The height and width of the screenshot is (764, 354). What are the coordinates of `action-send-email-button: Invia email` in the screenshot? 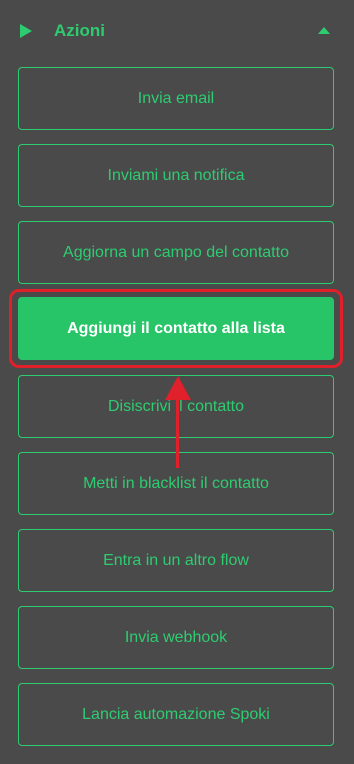 It's located at (176, 98).